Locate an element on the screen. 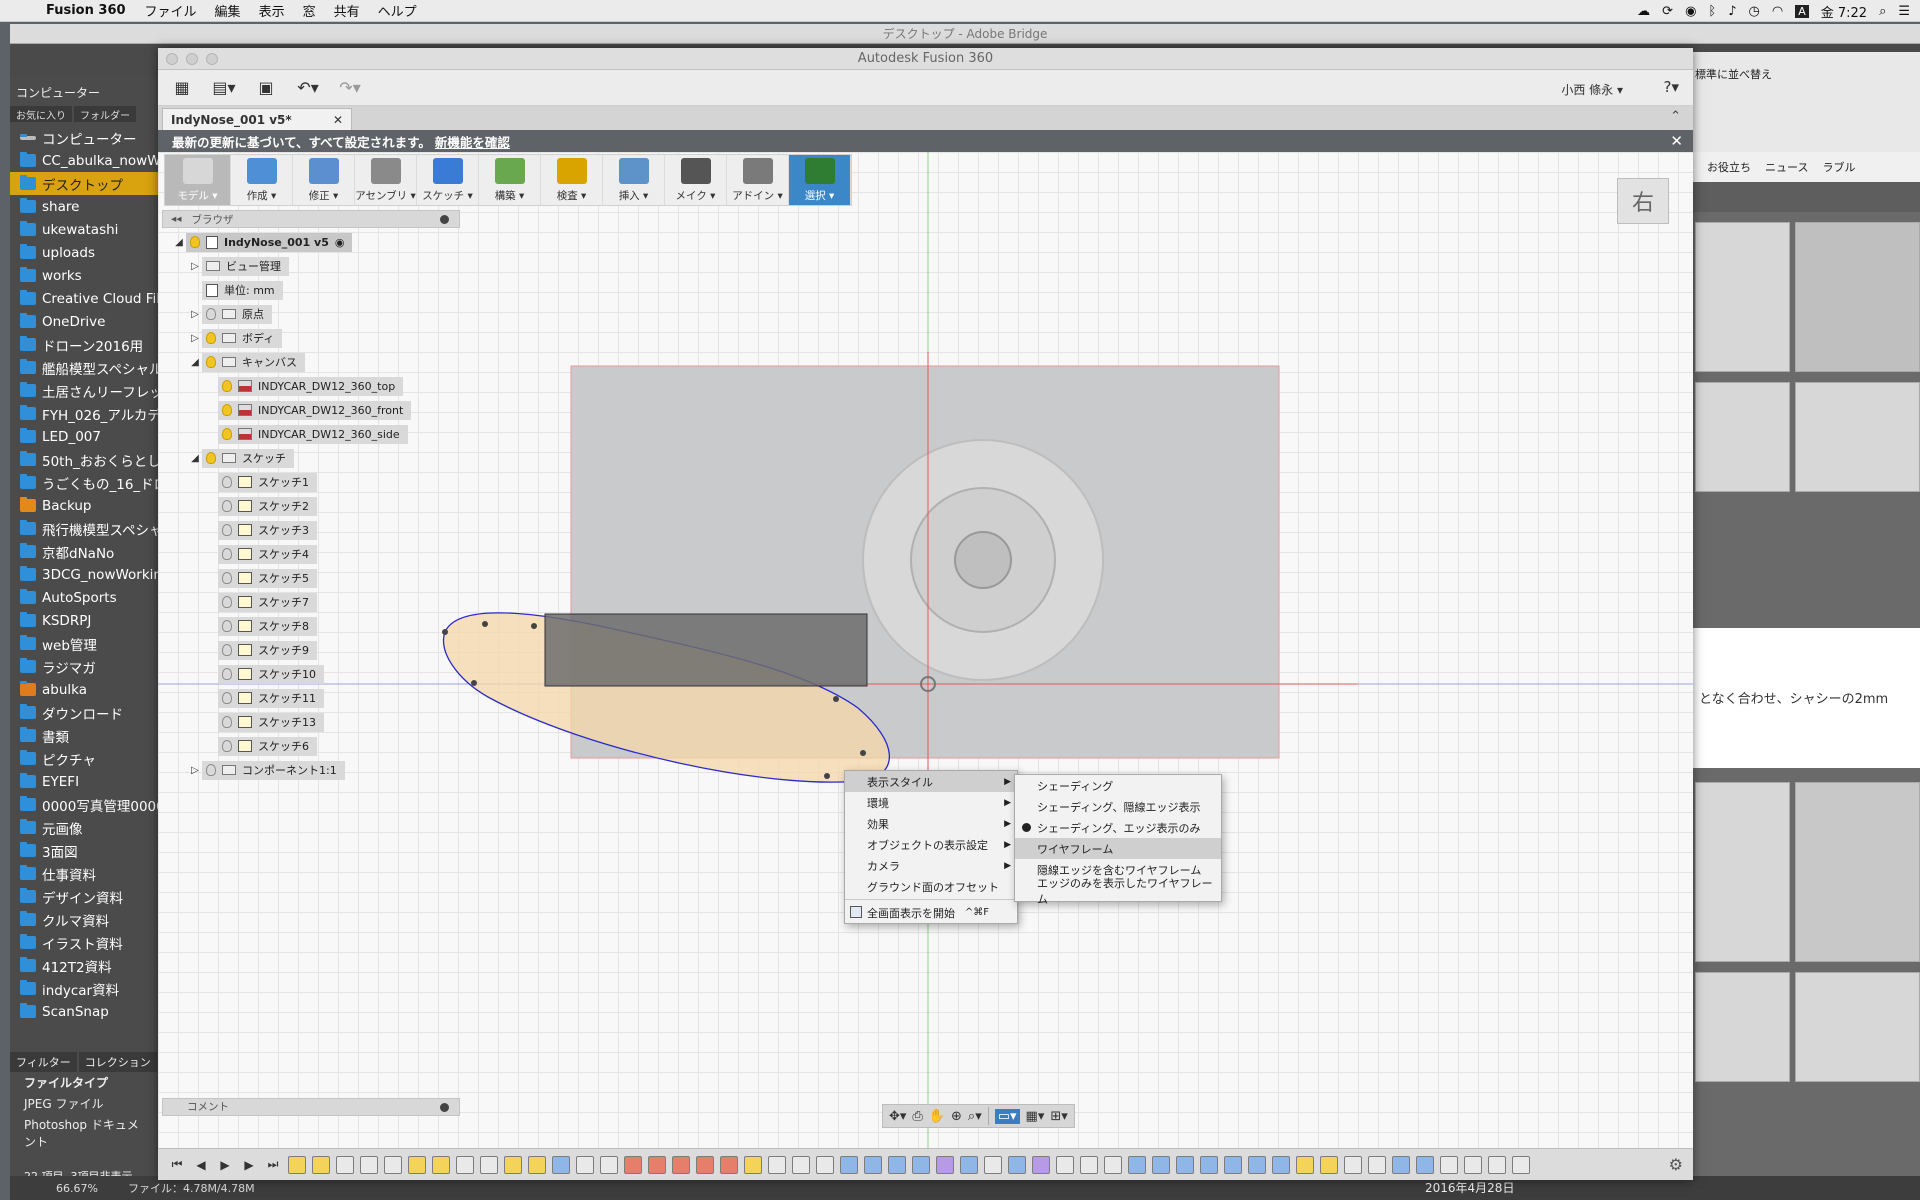 Image resolution: width=1920 pixels, height=1200 pixels. bookmark-folder: お役立ち is located at coordinates (1729, 167).